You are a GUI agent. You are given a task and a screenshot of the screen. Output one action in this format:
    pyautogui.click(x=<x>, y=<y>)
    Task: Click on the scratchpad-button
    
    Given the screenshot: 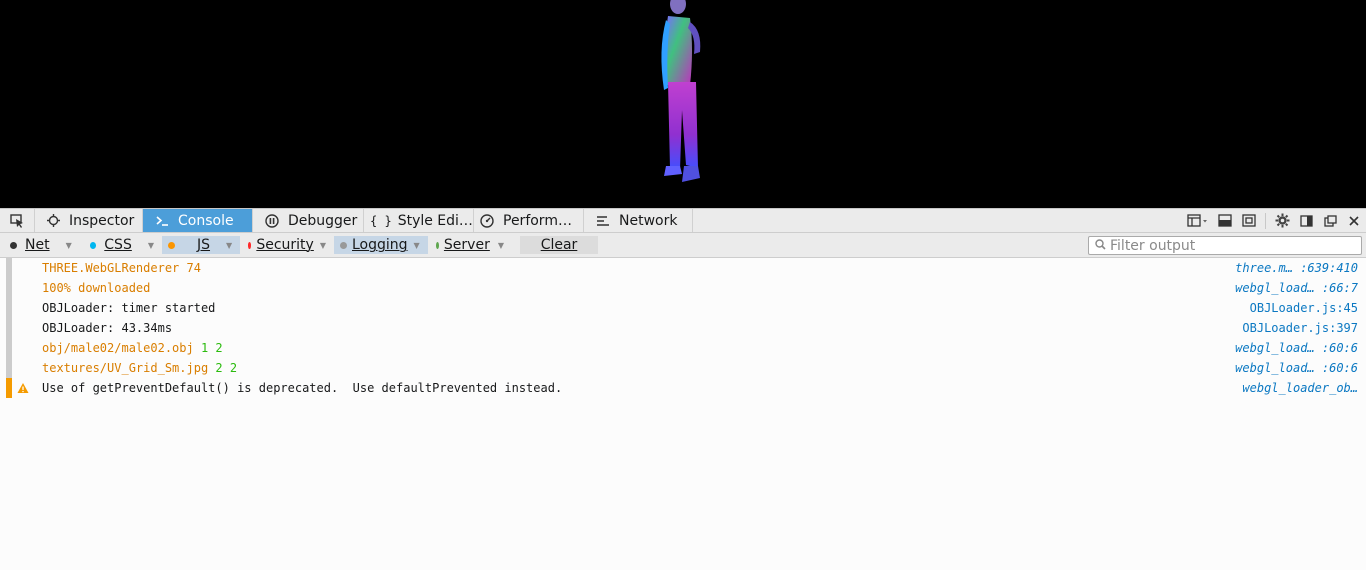 What is the action you would take?
    pyautogui.click(x=1249, y=220)
    